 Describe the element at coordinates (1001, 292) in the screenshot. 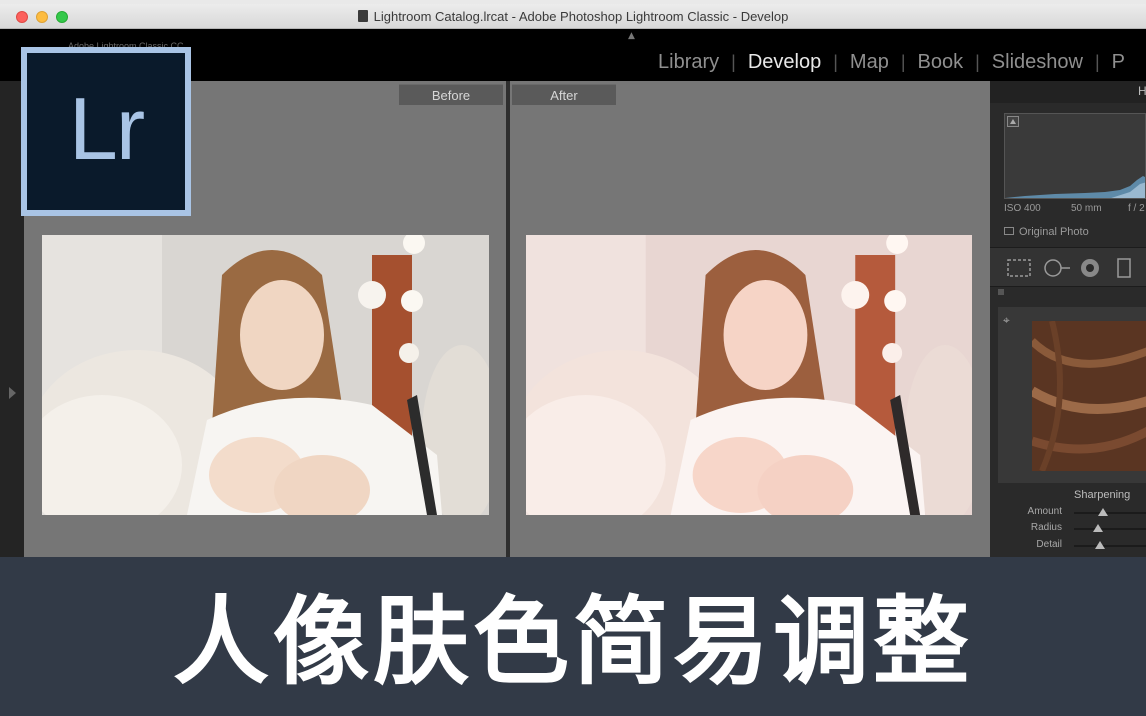

I see `panel-resize-handle` at that location.